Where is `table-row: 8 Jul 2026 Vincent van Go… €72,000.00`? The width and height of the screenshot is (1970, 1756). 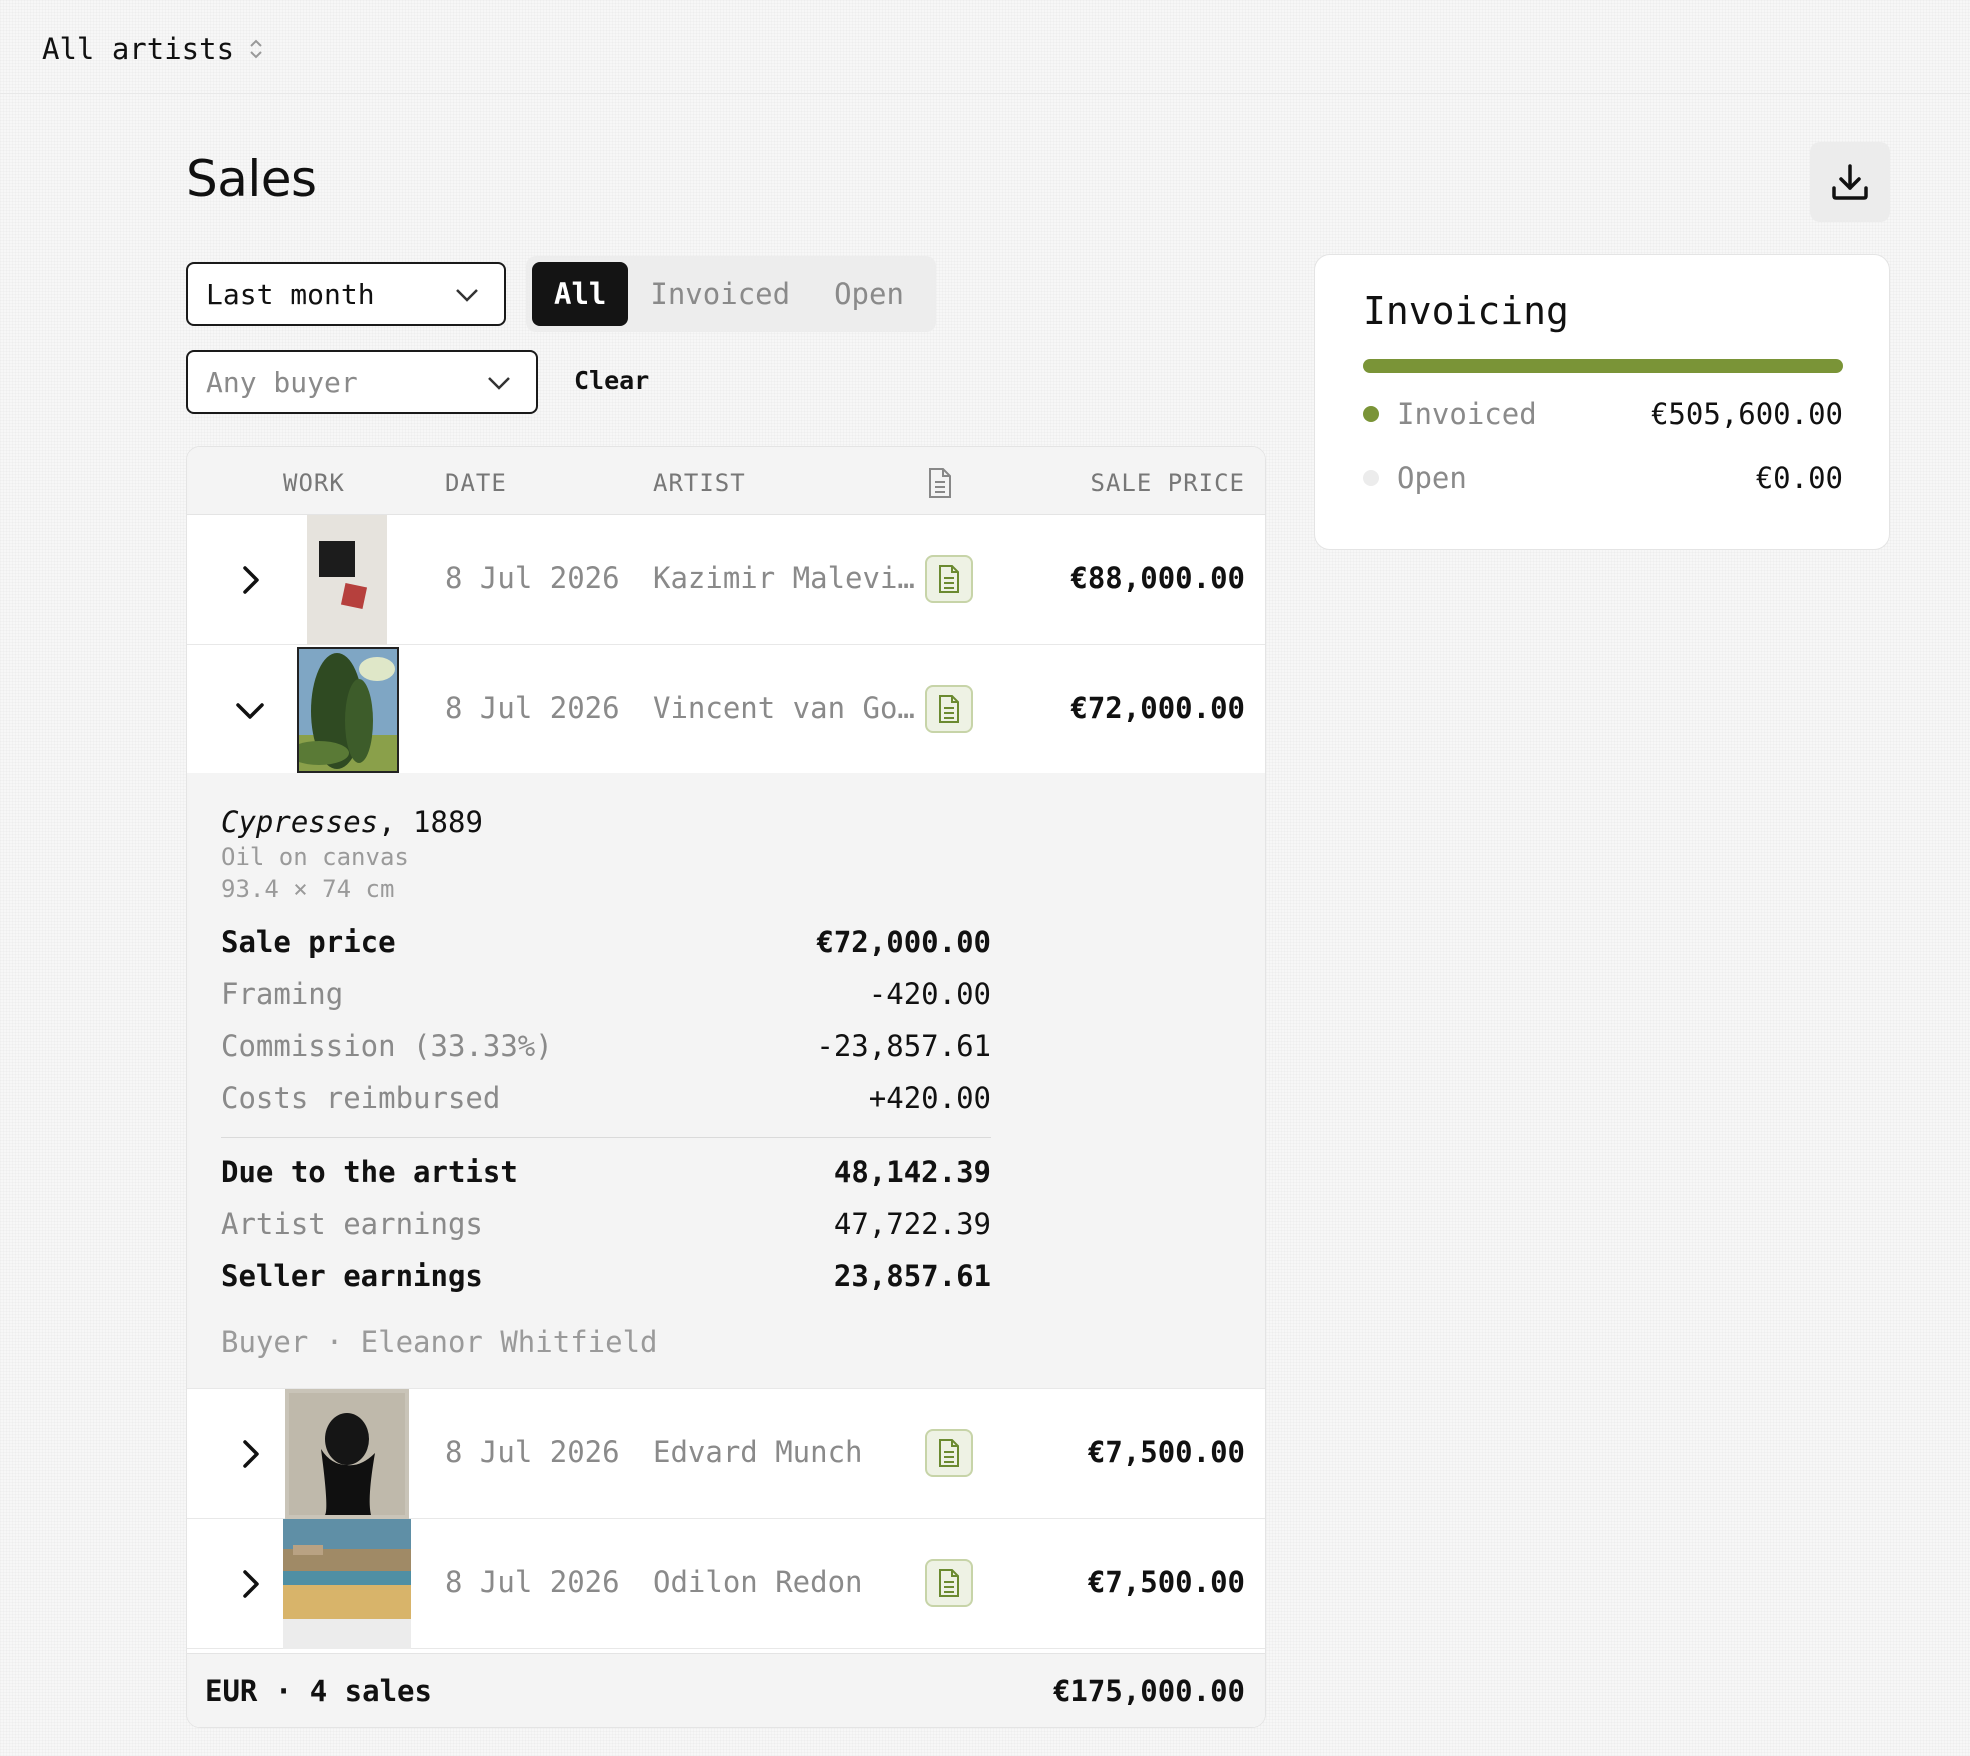
table-row: 8 Jul 2026 Vincent van Go… €72,000.00 is located at coordinates (726, 710).